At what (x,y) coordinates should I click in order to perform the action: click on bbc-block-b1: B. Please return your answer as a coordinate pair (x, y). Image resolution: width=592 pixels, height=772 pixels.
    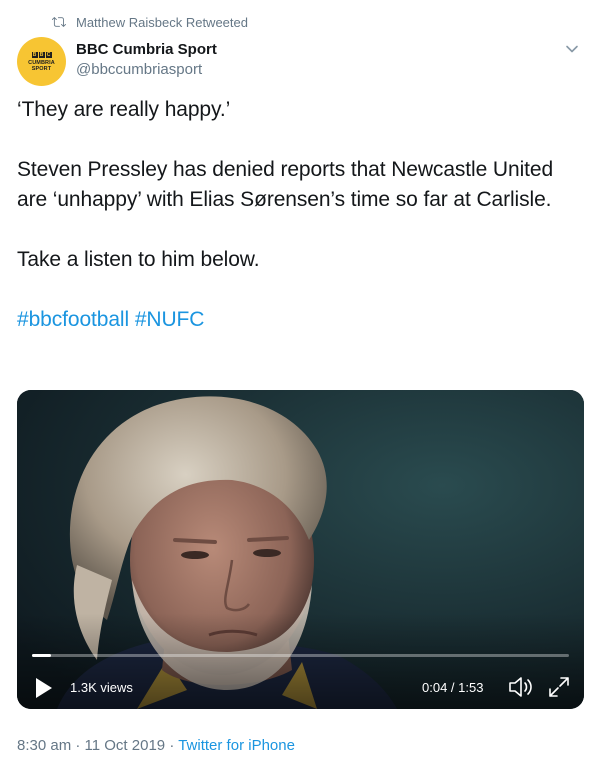
    Looking at the image, I should click on (34, 54).